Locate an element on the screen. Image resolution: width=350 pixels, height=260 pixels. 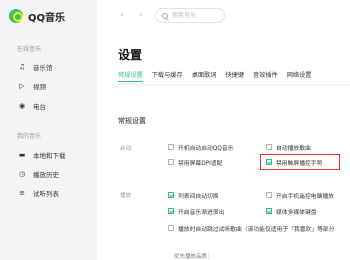
option-label: 开机自动启动QQ音乐 is located at coordinates (206, 148).